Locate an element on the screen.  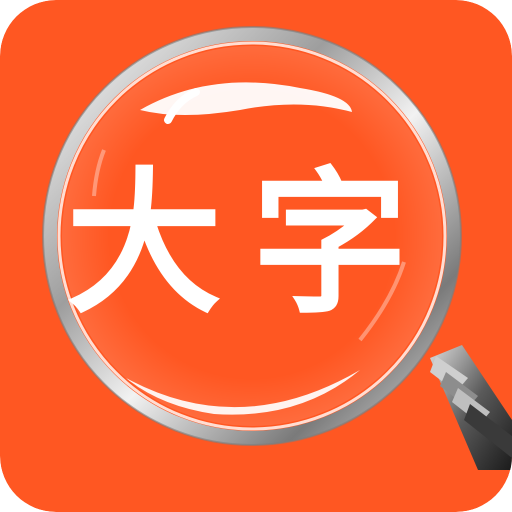
glyph-right: 字 is located at coordinates (330, 244).